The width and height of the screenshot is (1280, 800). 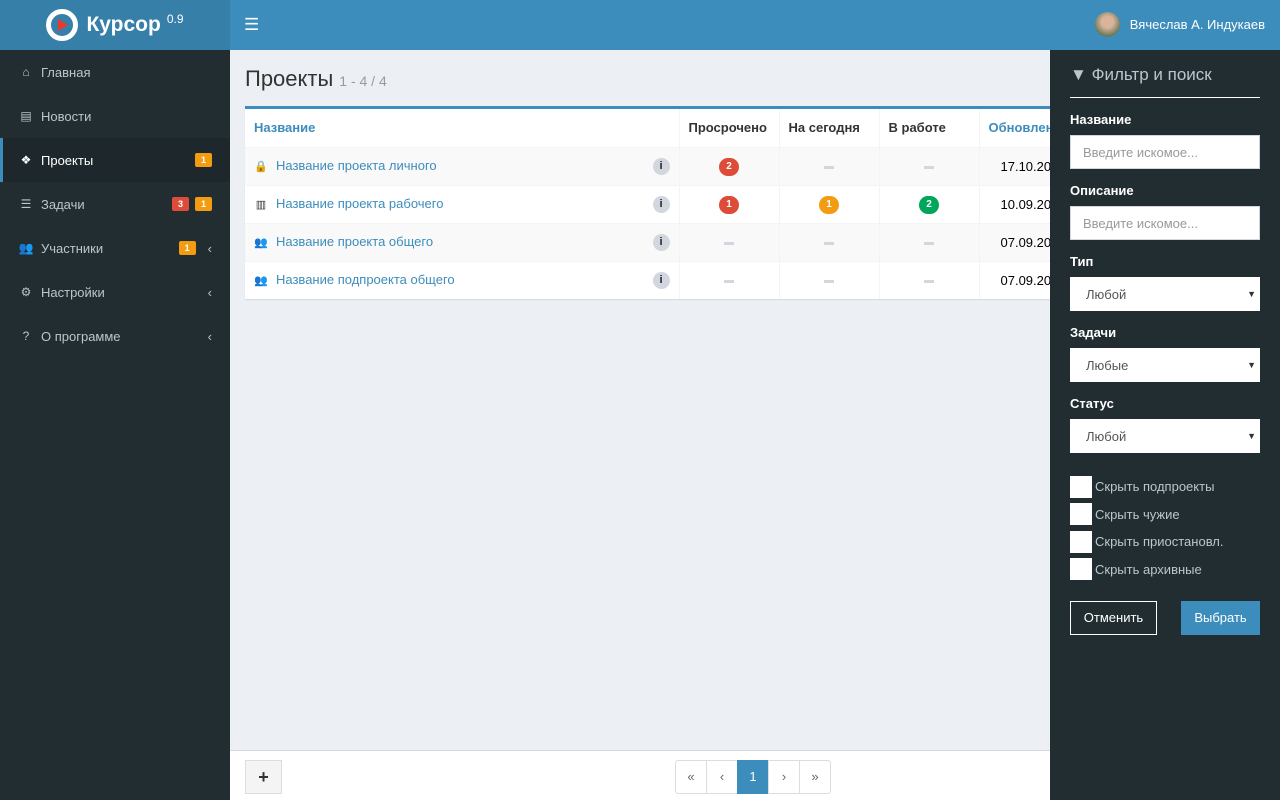 I want to click on app-name: Курсор, so click(x=123, y=24).